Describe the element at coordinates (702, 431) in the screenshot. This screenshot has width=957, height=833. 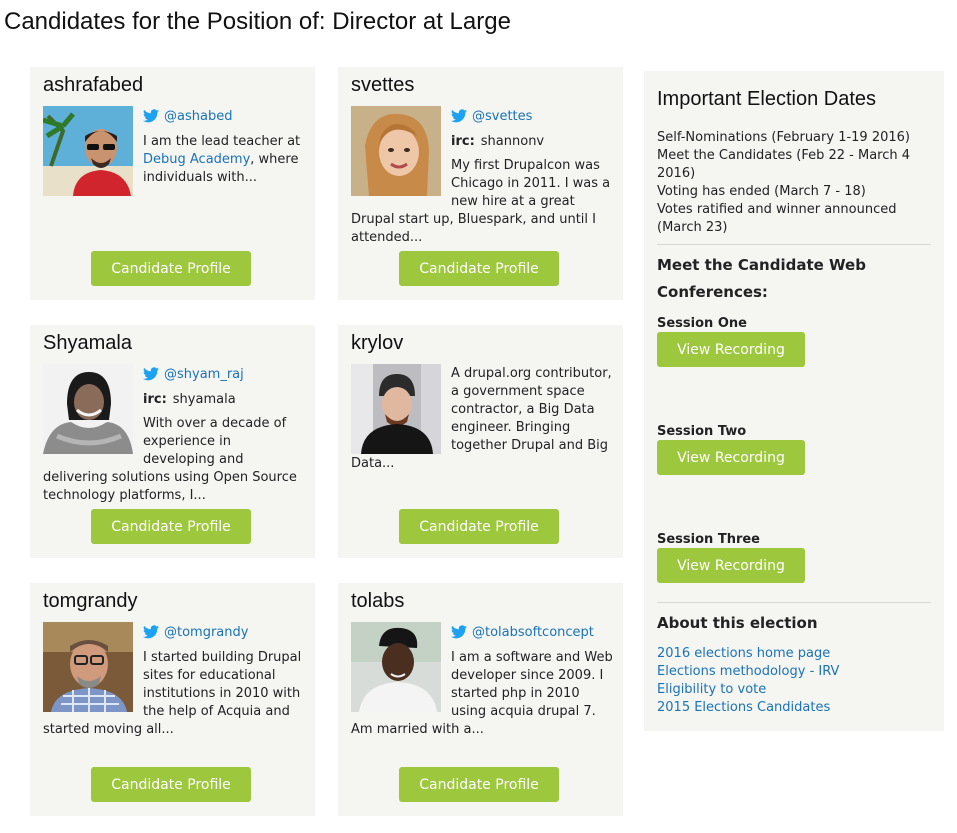
I see `session-two-label: Session Two` at that location.